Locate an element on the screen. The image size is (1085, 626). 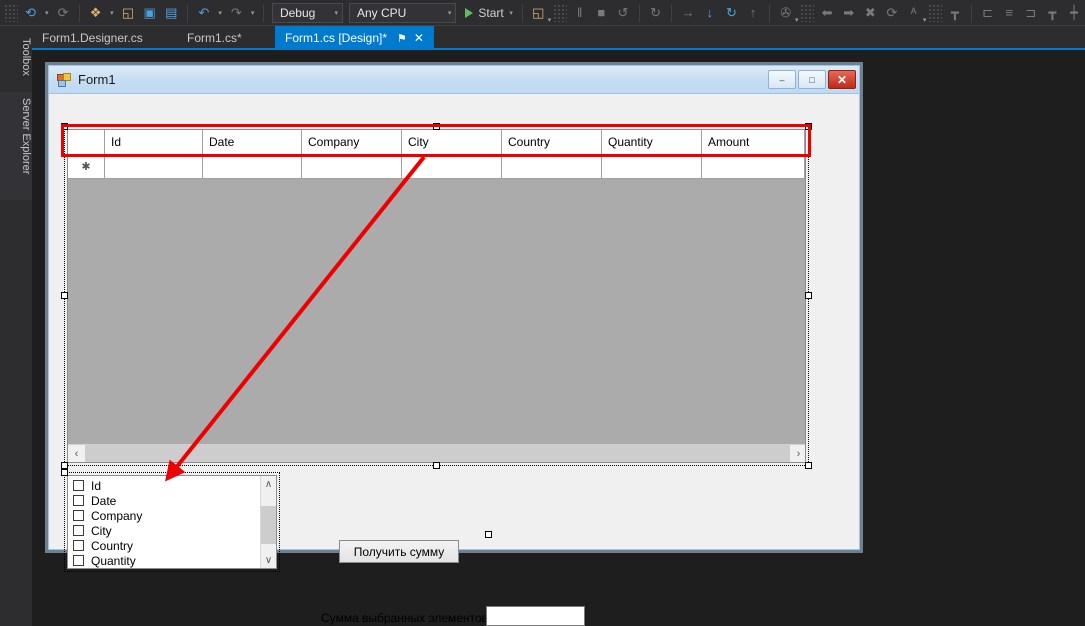
step-into-icon: ↓ is located at coordinates (710, 13).